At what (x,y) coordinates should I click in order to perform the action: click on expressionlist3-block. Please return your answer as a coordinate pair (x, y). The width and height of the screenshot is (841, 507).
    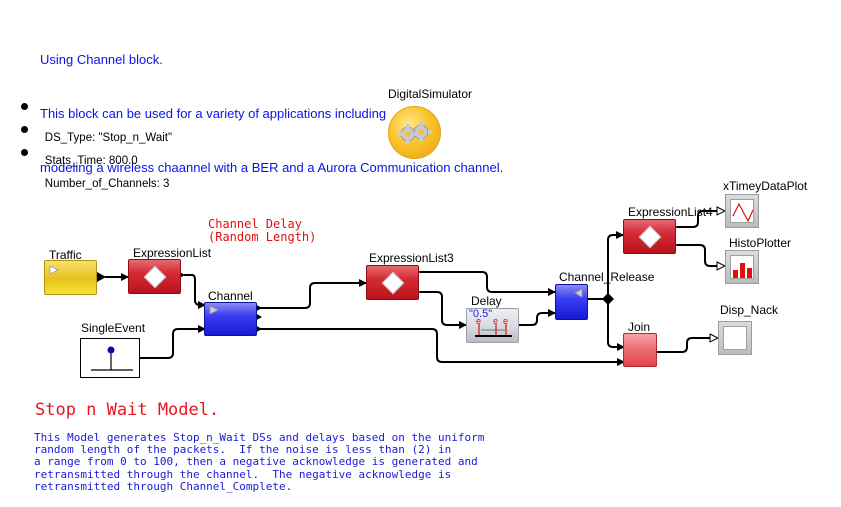
    Looking at the image, I should click on (392, 282).